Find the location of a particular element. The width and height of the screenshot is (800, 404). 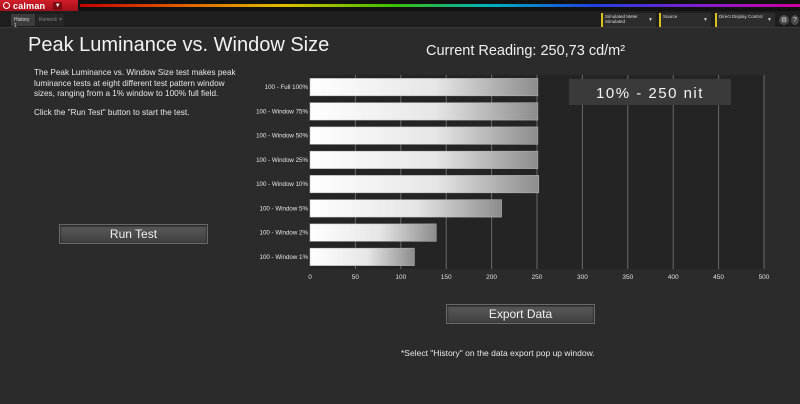

x-tick-label: 200 is located at coordinates (491, 277).